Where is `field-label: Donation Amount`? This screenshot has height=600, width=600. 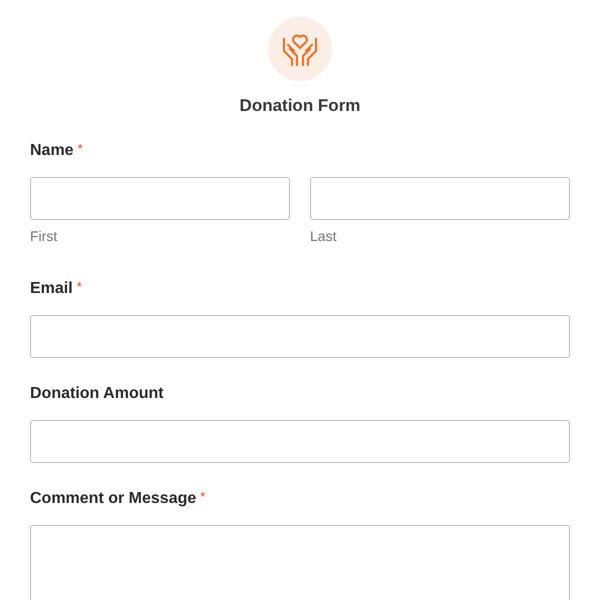
field-label: Donation Amount is located at coordinates (97, 394).